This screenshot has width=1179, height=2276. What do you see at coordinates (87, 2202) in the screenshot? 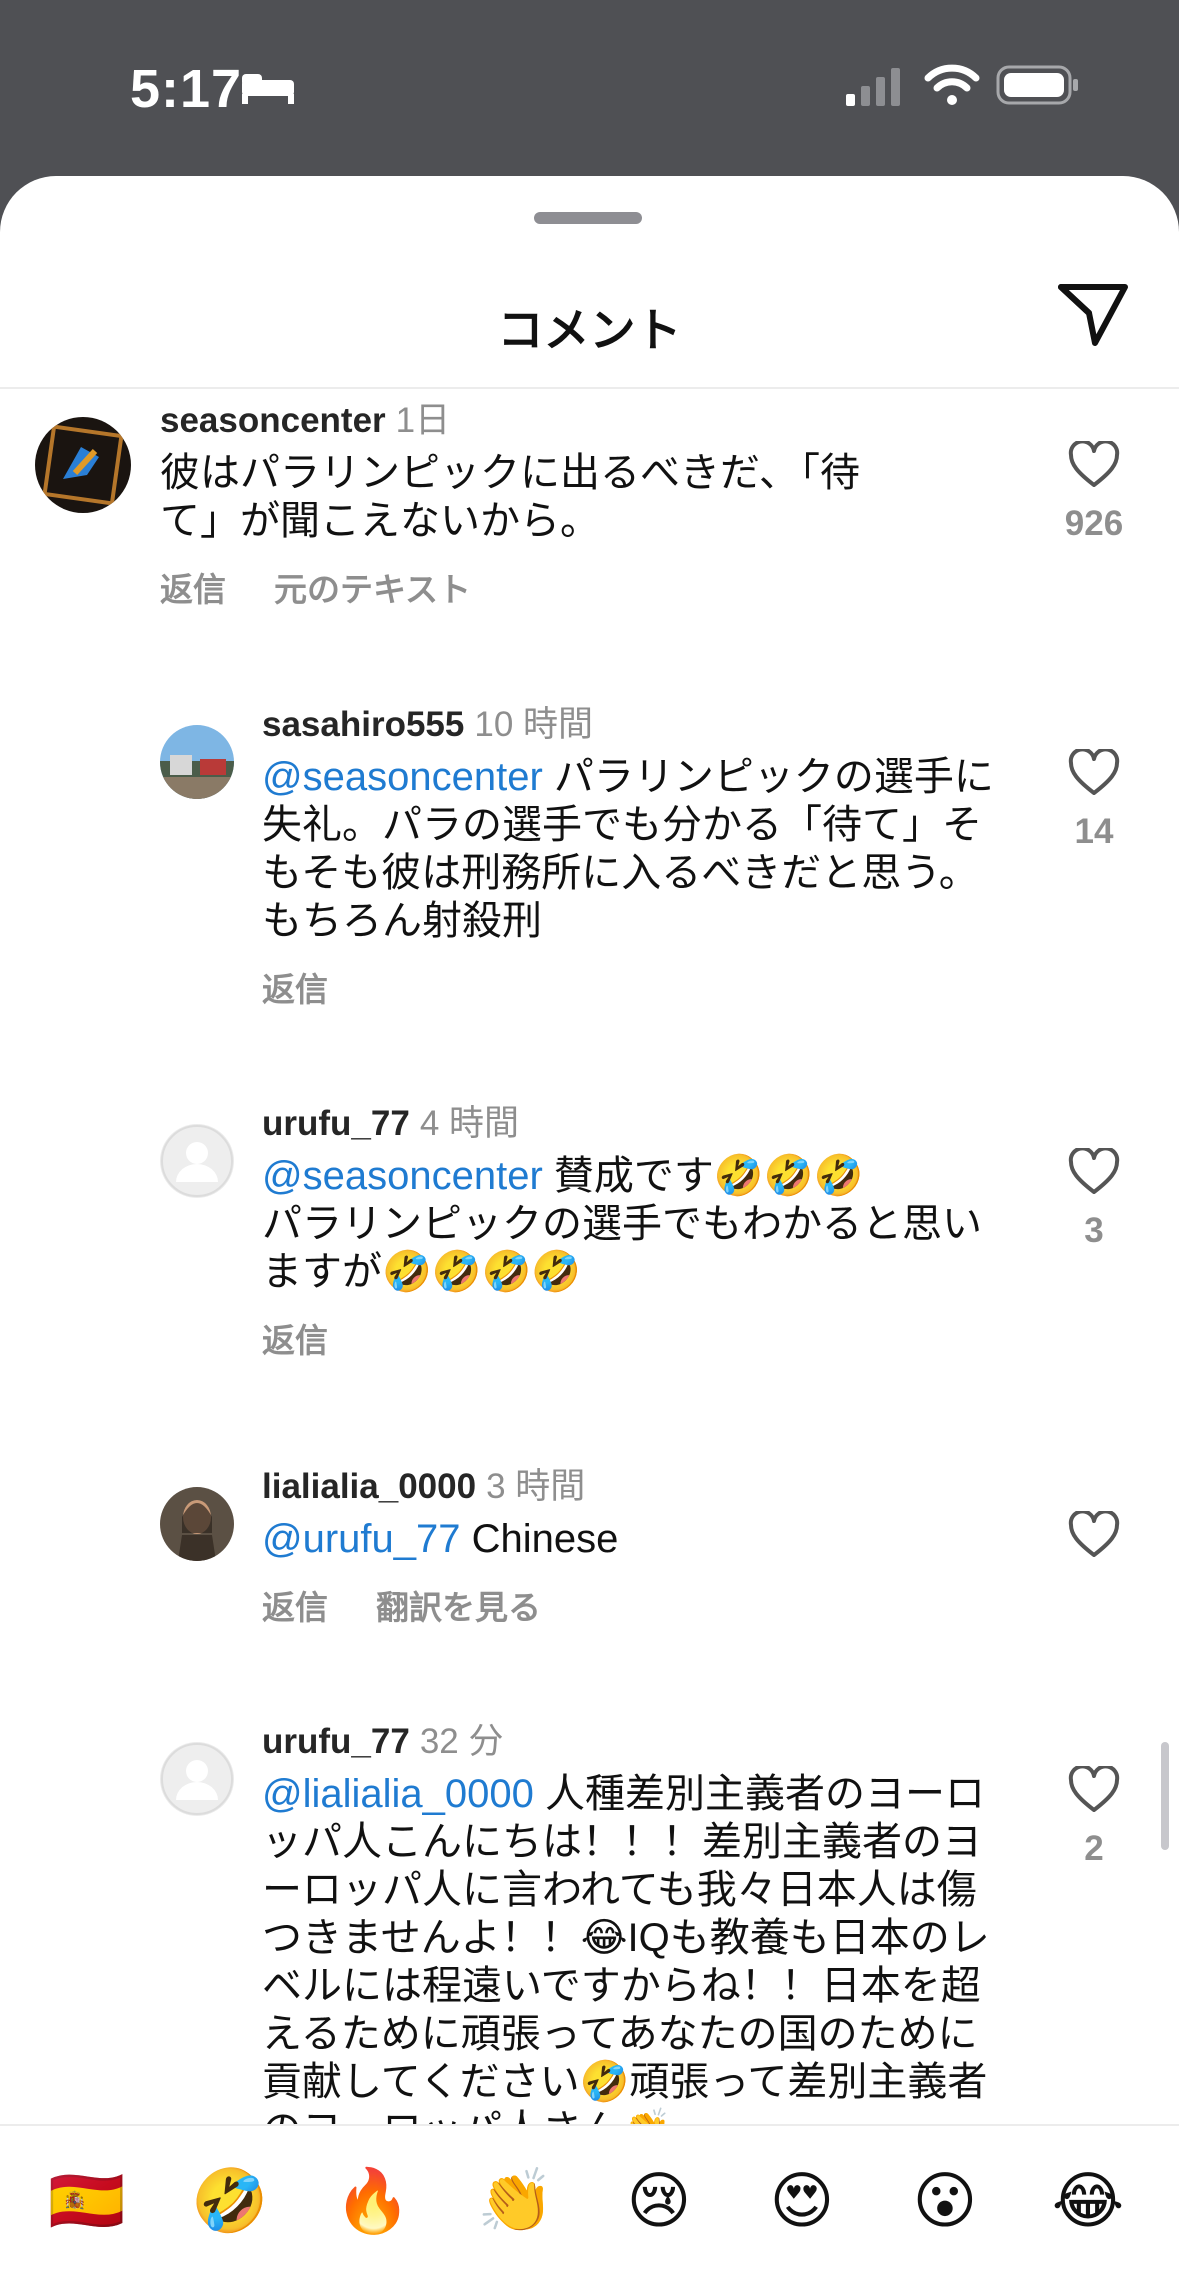
I see `emoji-button-spain-flag: 🇪🇸` at bounding box center [87, 2202].